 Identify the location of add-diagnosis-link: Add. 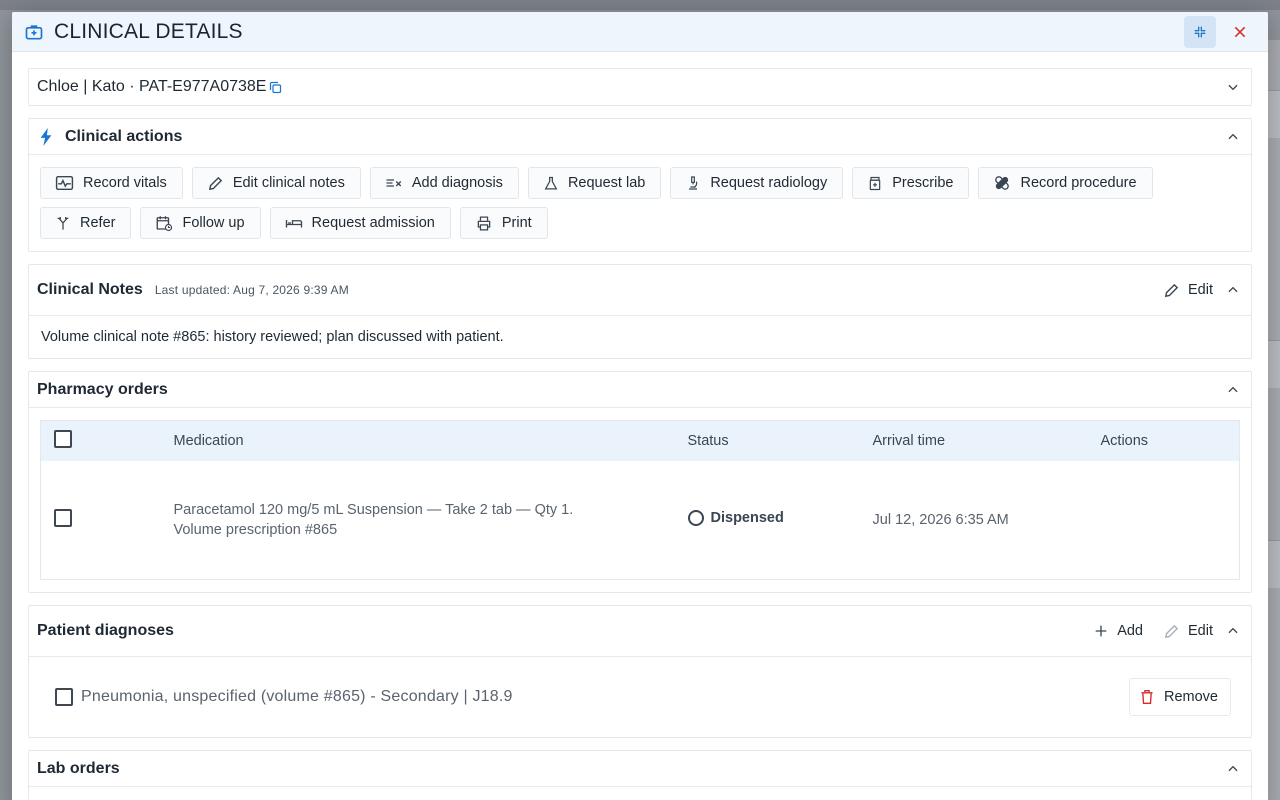
(1118, 631).